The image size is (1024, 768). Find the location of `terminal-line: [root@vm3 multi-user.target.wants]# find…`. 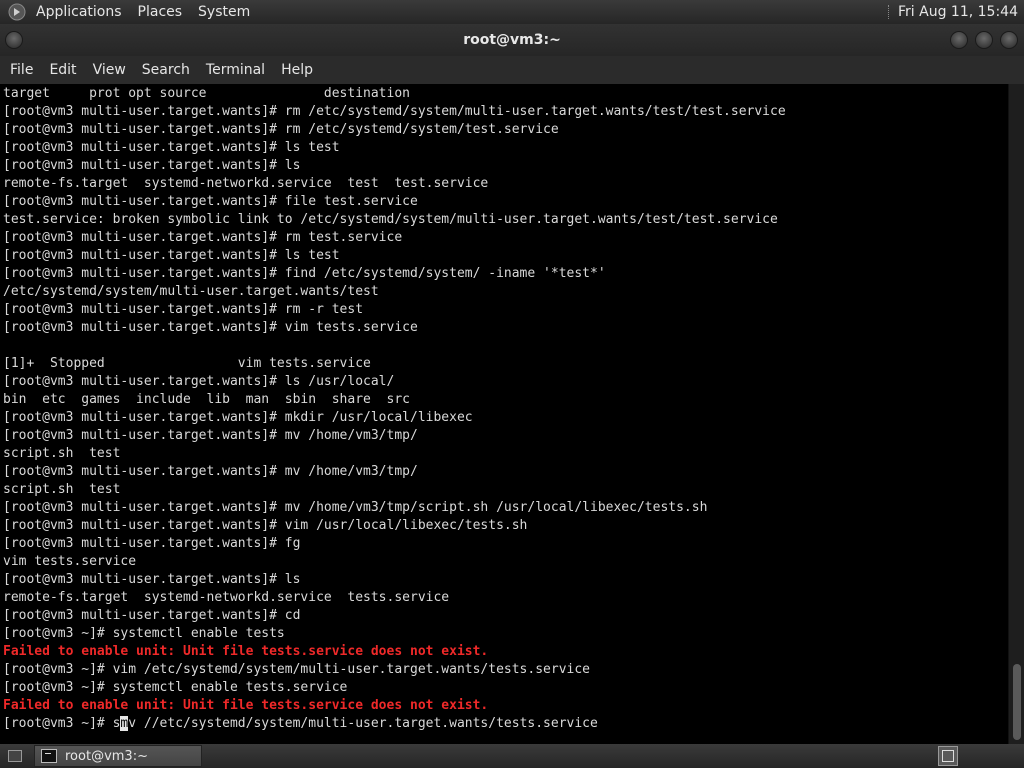

terminal-line: [root@vm3 multi-user.target.wants]# find… is located at coordinates (304, 273).